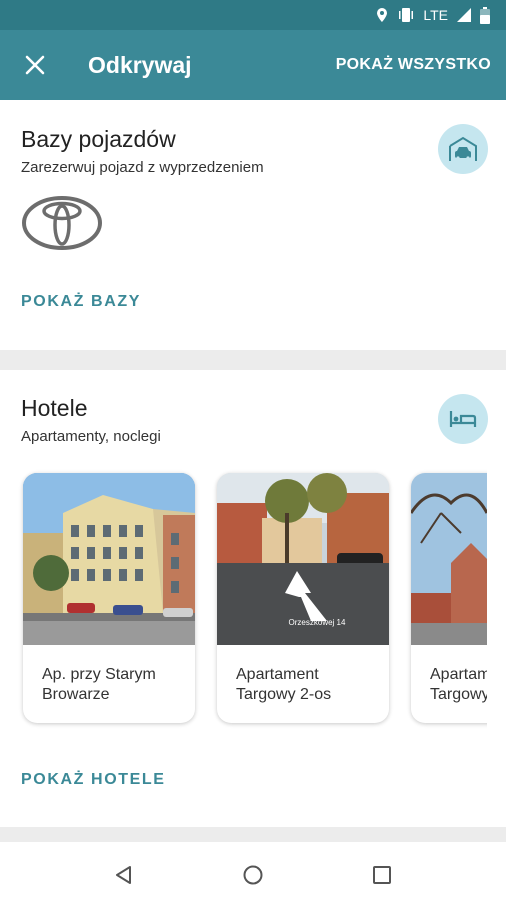  I want to click on hotel-card: Orzeszkowej 14 Apartament Targowy 2-os, so click(303, 598).